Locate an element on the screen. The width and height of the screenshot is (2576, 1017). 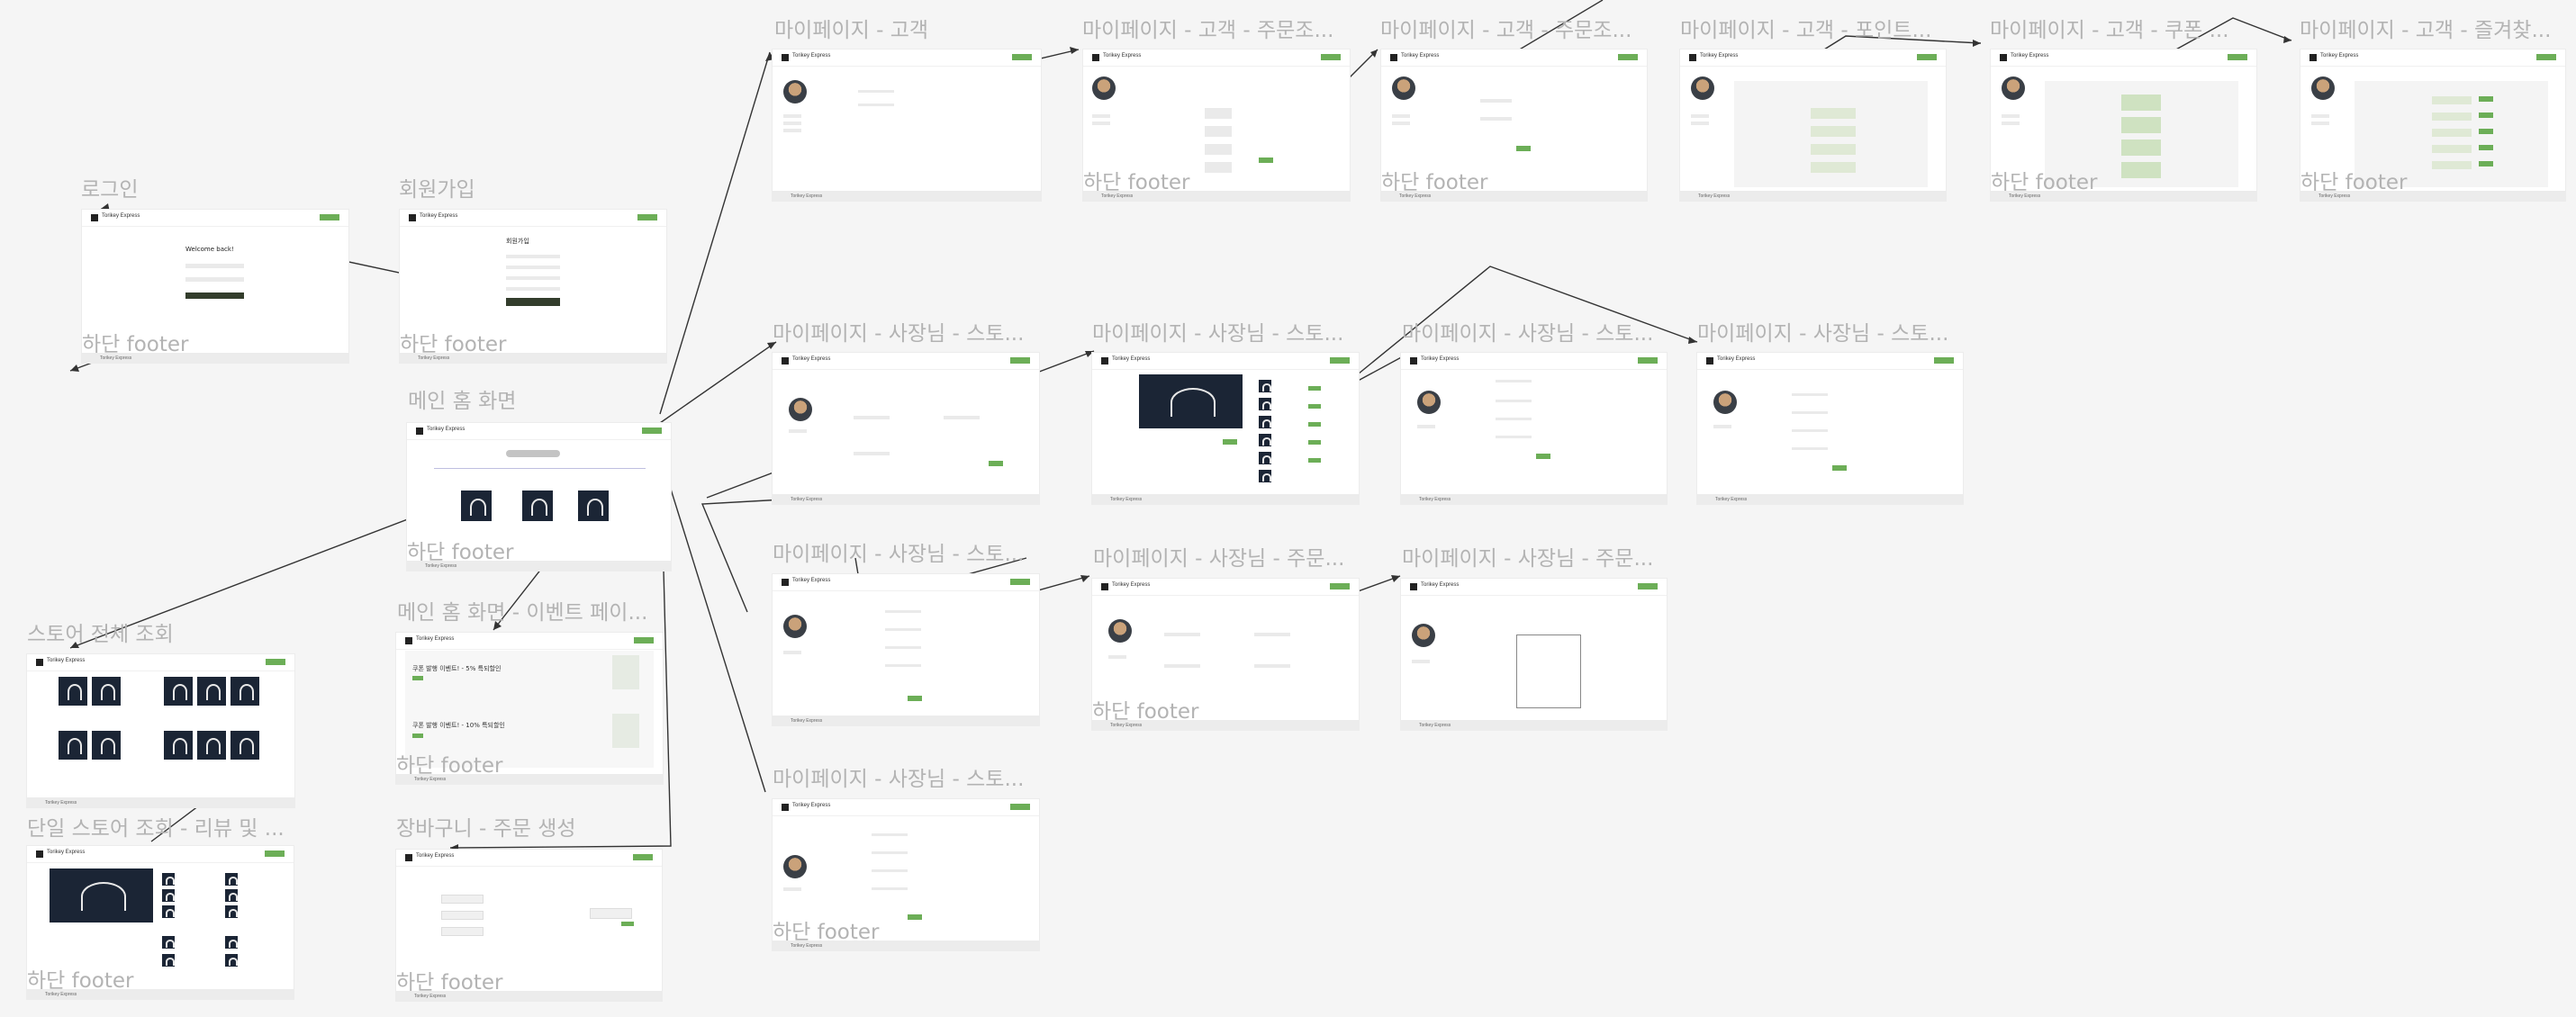
edit-button is located at coordinates (1230, 442).